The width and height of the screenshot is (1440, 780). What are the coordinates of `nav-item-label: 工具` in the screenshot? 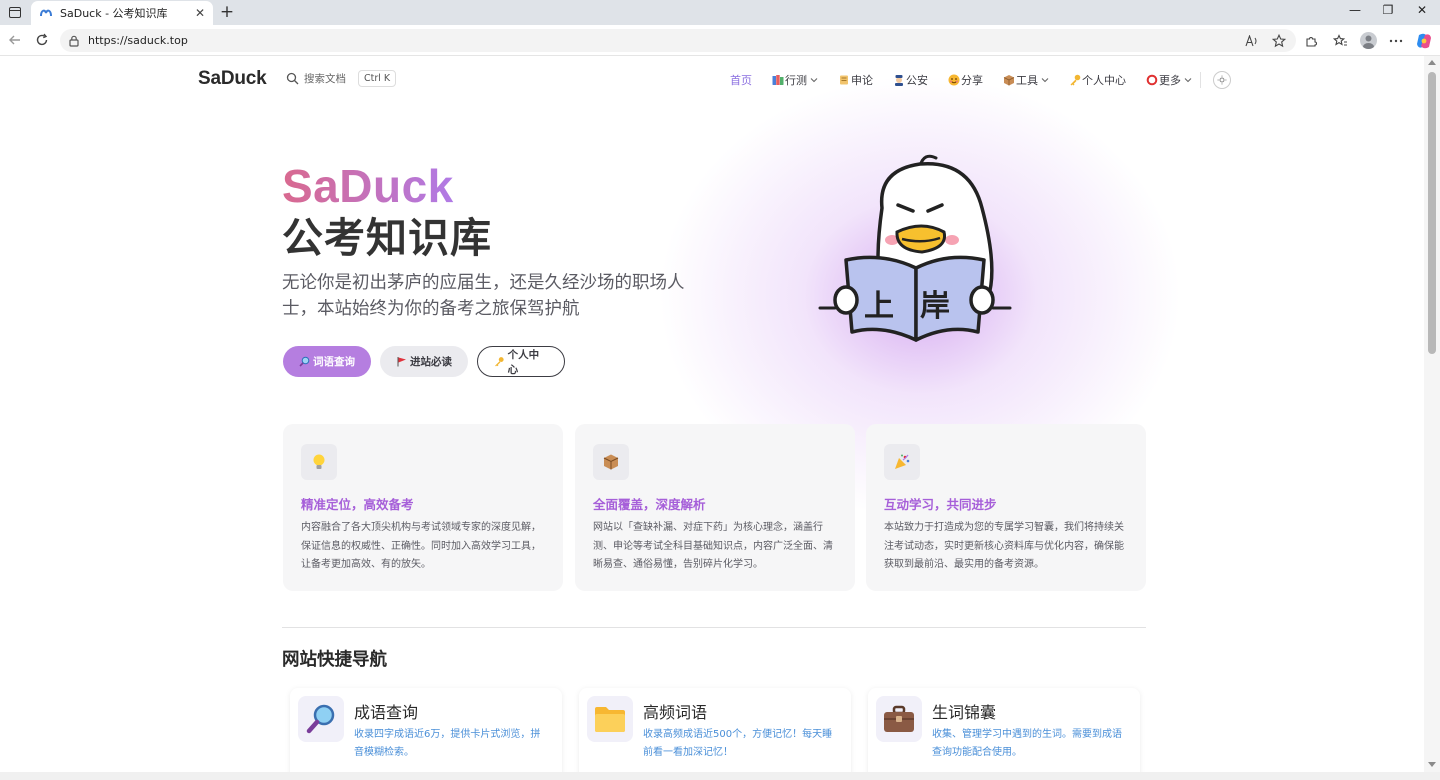 It's located at (1027, 80).